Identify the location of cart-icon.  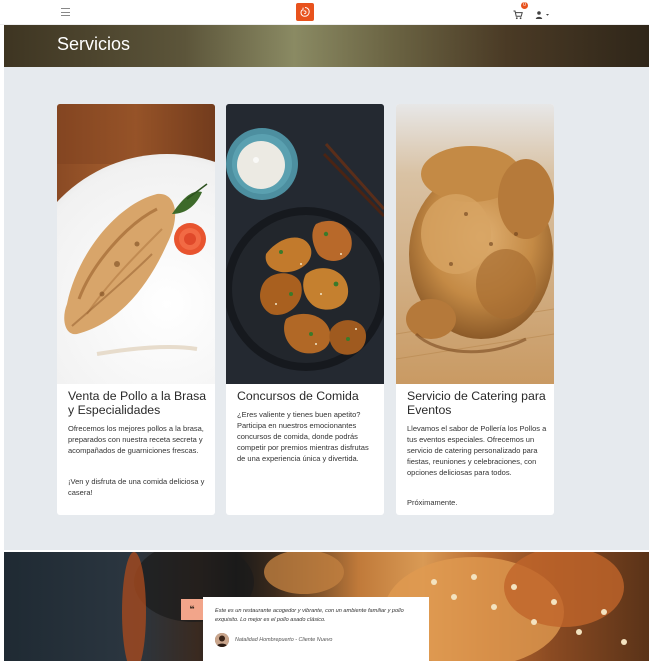
(518, 13).